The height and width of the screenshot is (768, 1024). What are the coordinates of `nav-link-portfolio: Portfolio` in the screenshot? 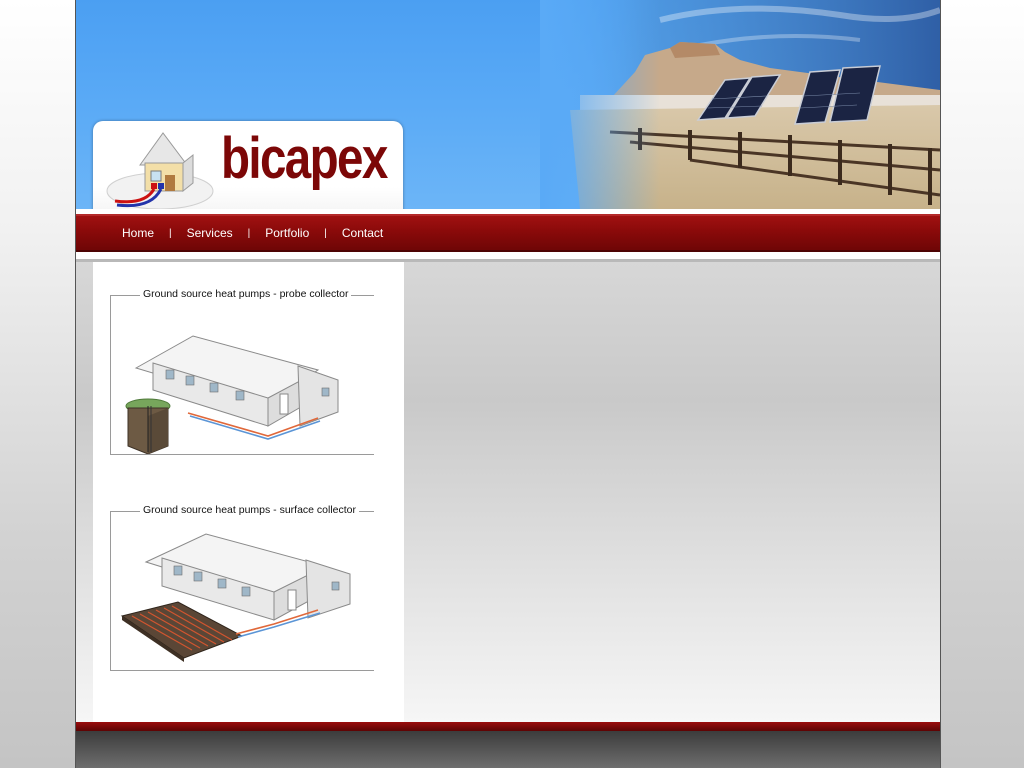 It's located at (287, 233).